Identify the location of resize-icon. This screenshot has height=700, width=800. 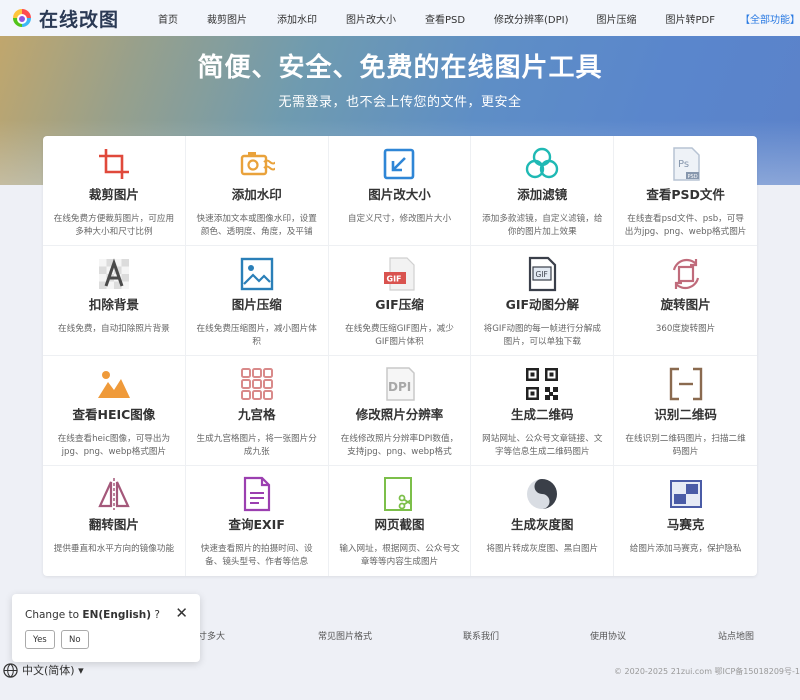
(399, 164).